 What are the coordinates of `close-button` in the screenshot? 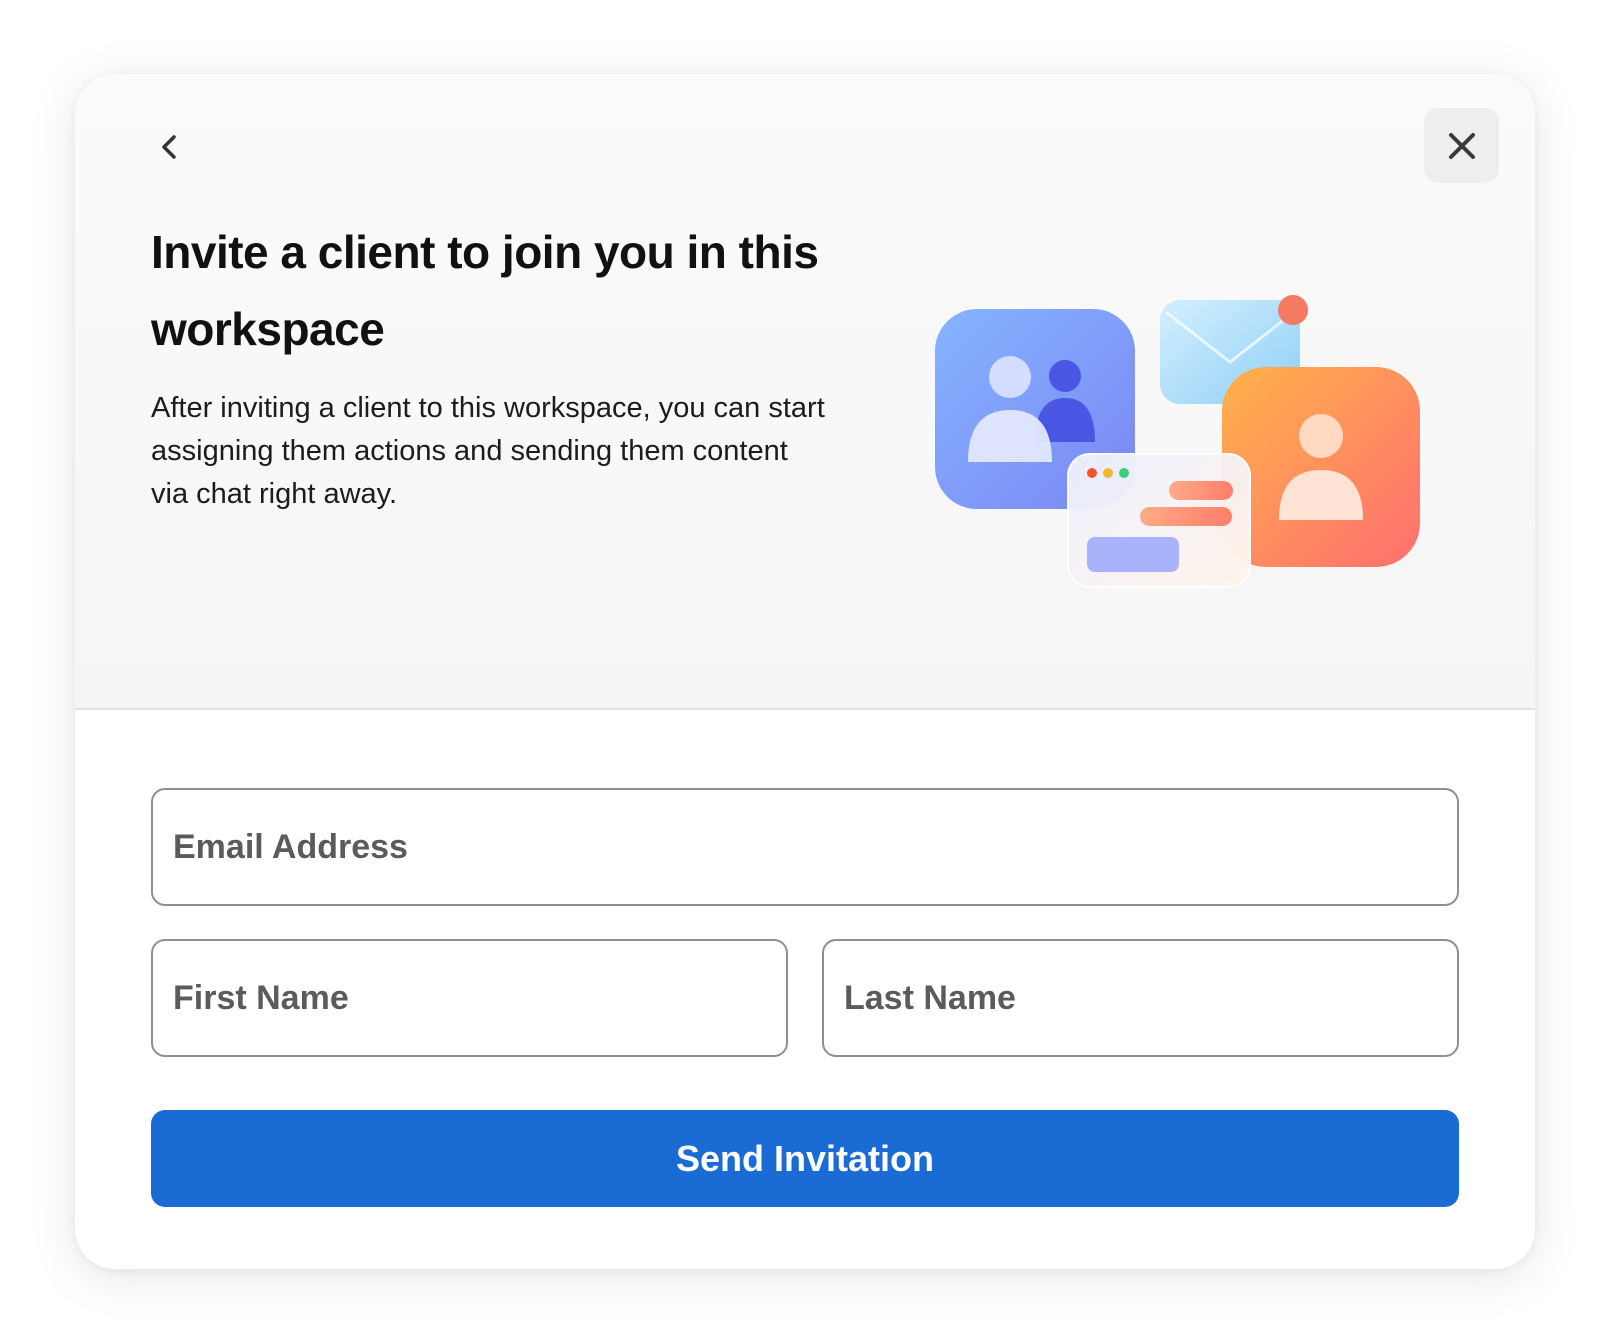 It's located at (1461, 145).